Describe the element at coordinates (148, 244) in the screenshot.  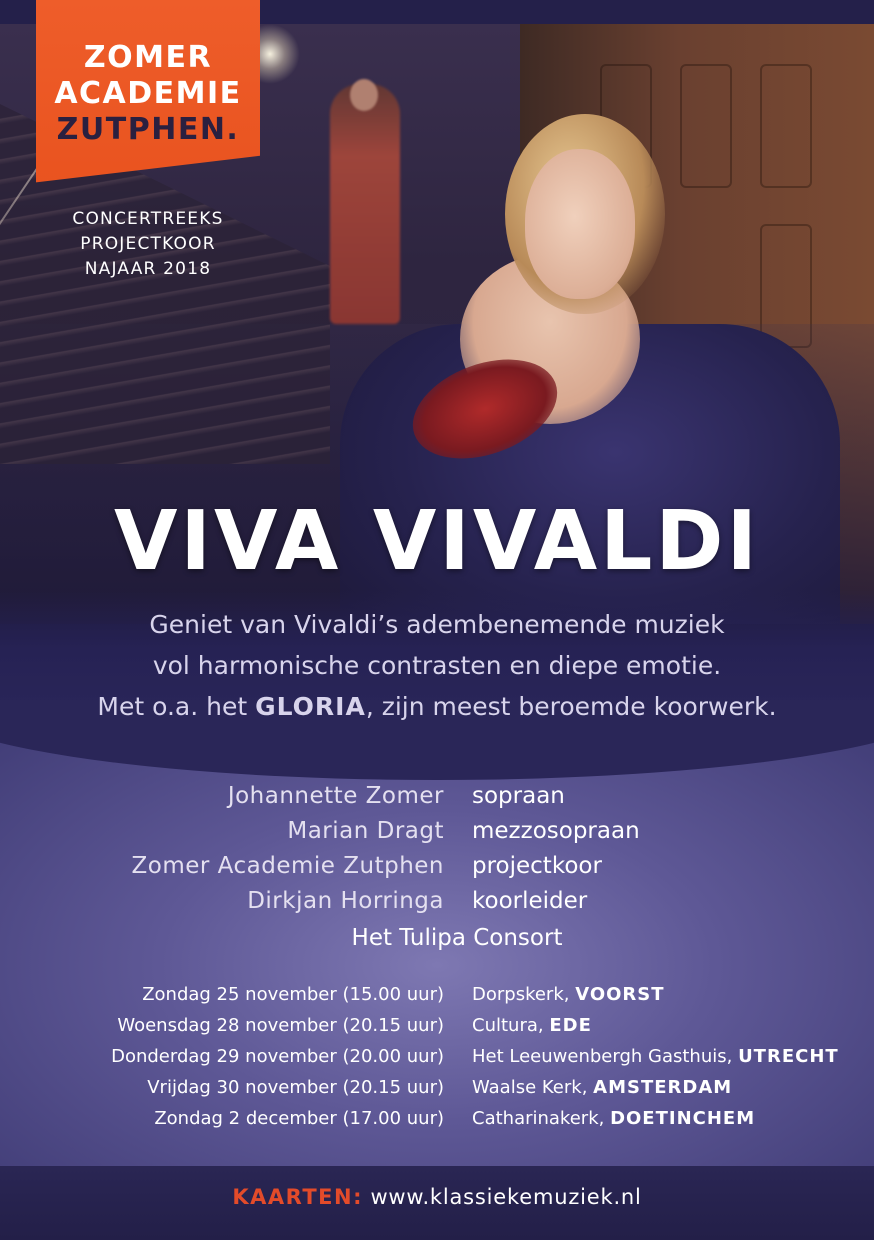
I see `series-line-2: PROJECTKOOR` at that location.